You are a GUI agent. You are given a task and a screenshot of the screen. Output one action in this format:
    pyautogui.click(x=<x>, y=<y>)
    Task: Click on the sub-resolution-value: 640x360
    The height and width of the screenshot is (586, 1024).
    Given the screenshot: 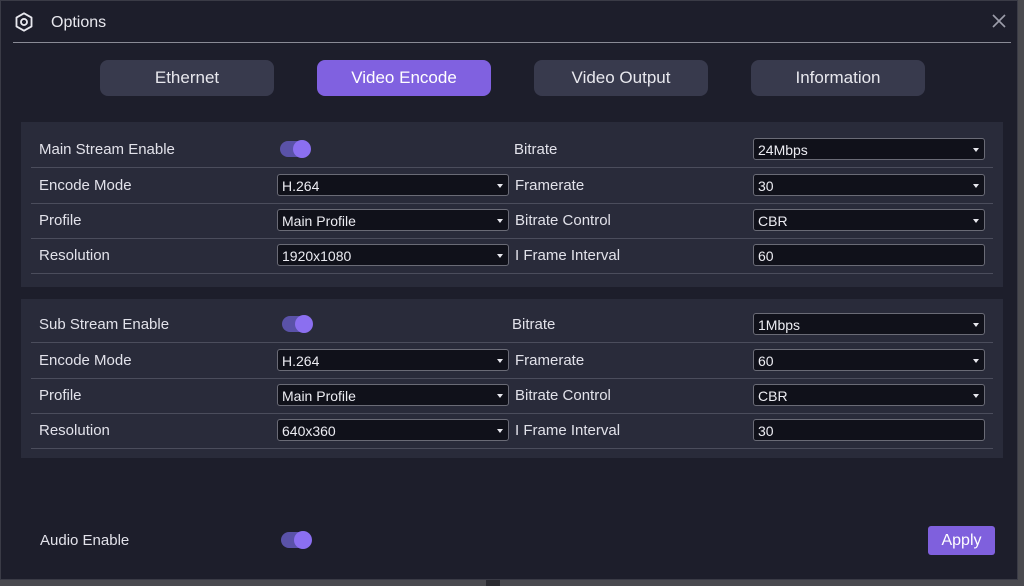 What is the action you would take?
    pyautogui.click(x=309, y=431)
    